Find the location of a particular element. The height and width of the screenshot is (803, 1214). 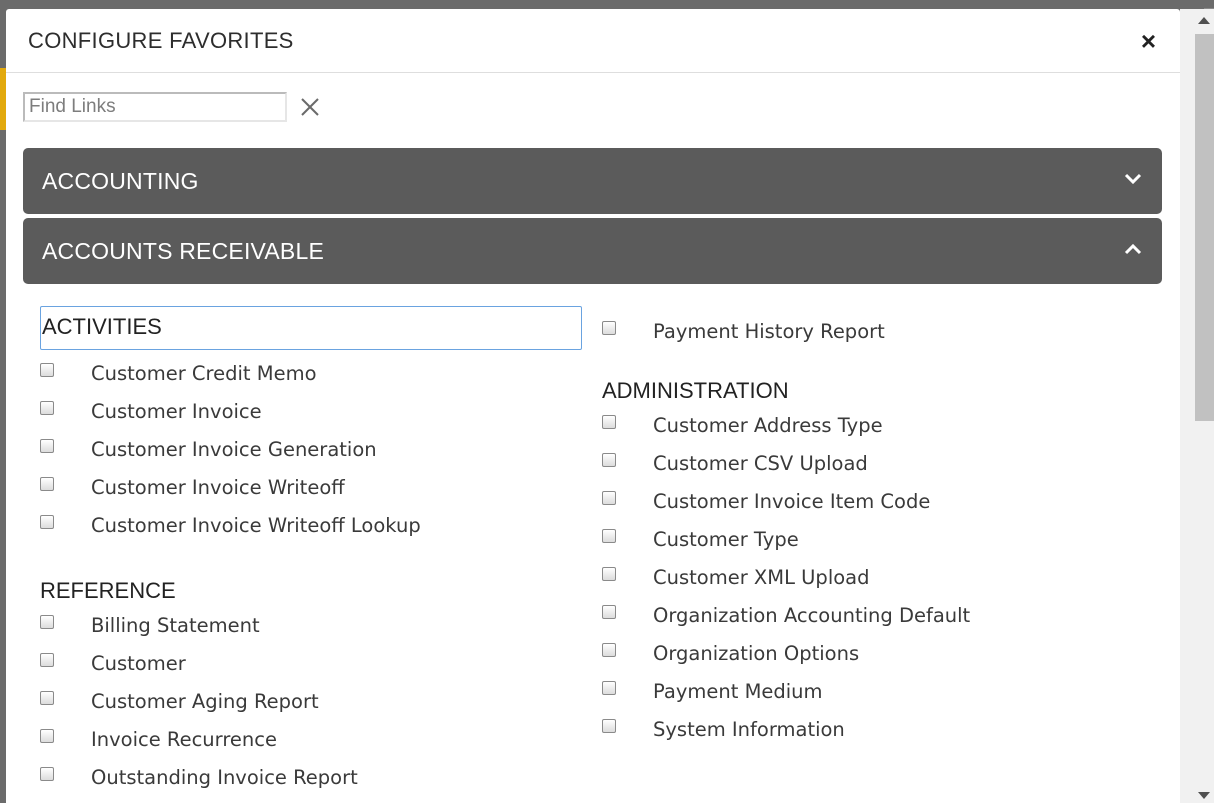

scrollbar-thumb is located at coordinates (1204, 227).